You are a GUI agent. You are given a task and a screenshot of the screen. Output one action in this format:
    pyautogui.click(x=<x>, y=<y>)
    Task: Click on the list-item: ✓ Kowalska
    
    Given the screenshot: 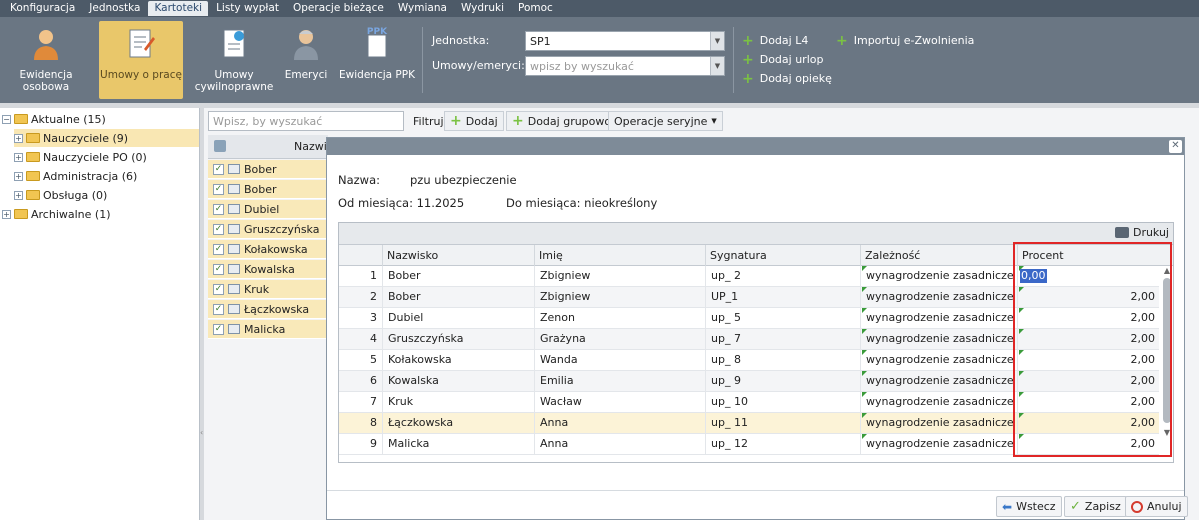 What is the action you would take?
    pyautogui.click(x=268, y=269)
    